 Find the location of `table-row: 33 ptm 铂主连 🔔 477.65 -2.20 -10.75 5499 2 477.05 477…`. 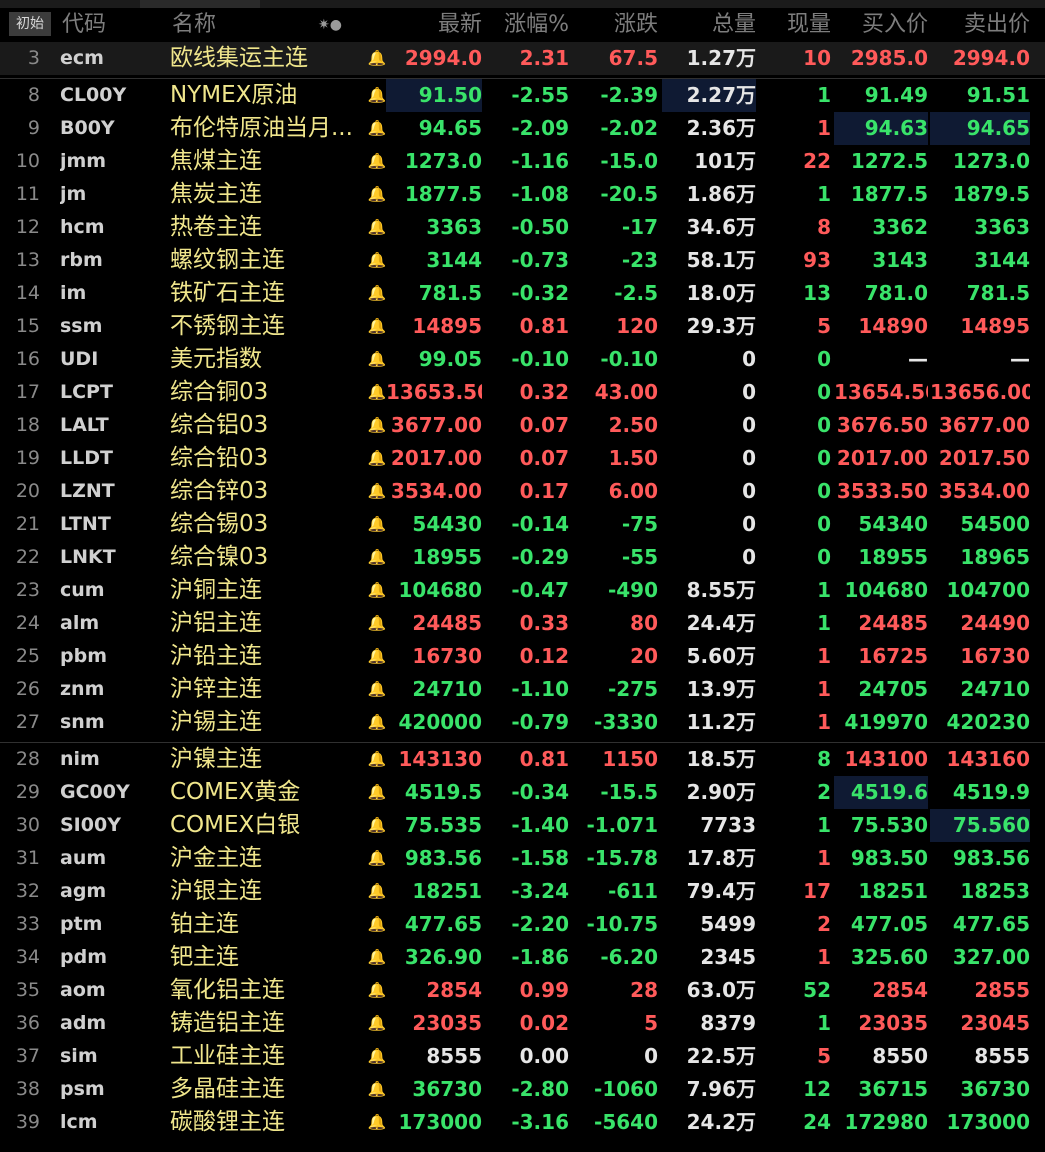

table-row: 33 ptm 铂主连 🔔 477.65 -2.20 -10.75 5499 2 477.05 477… is located at coordinates (522, 924).